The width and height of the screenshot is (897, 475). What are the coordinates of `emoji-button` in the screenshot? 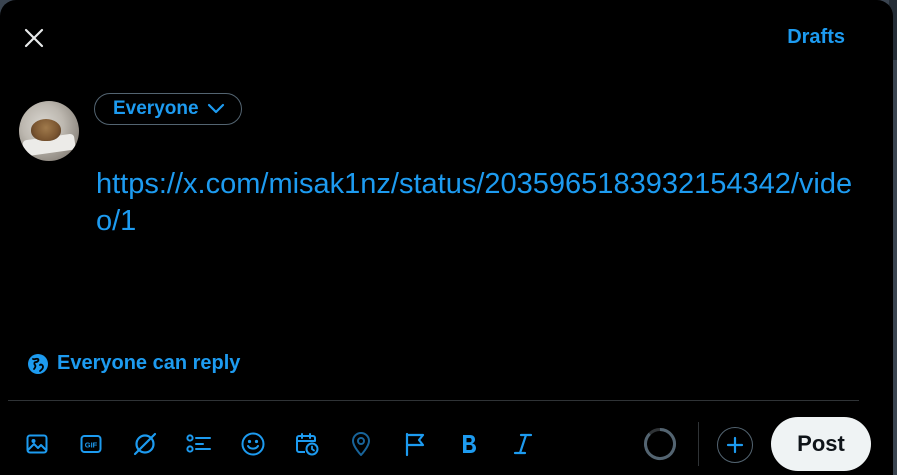 It's located at (253, 444).